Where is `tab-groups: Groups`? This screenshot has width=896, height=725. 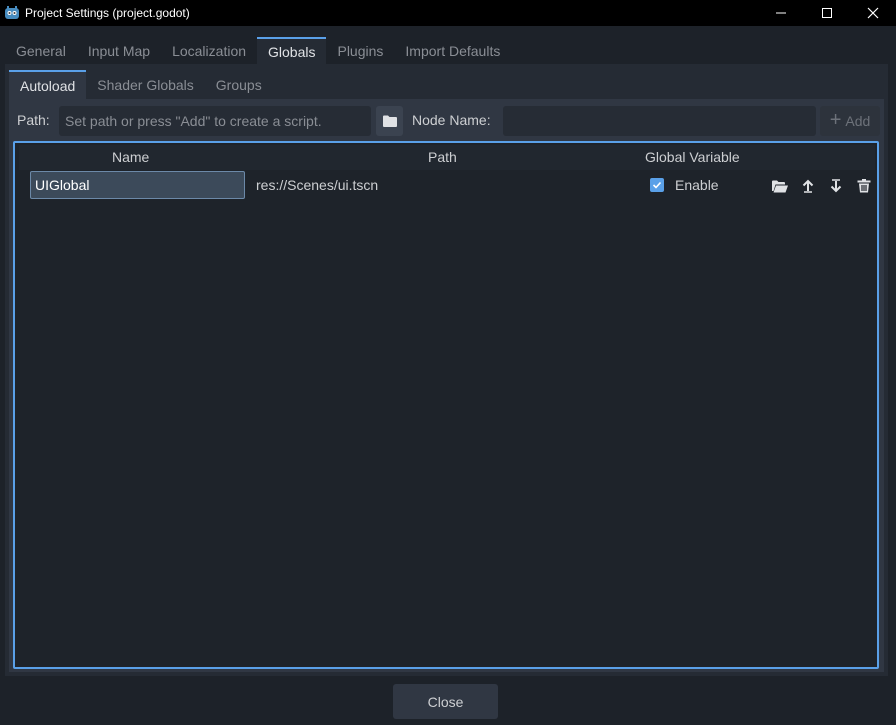
tab-groups: Groups is located at coordinates (239, 84).